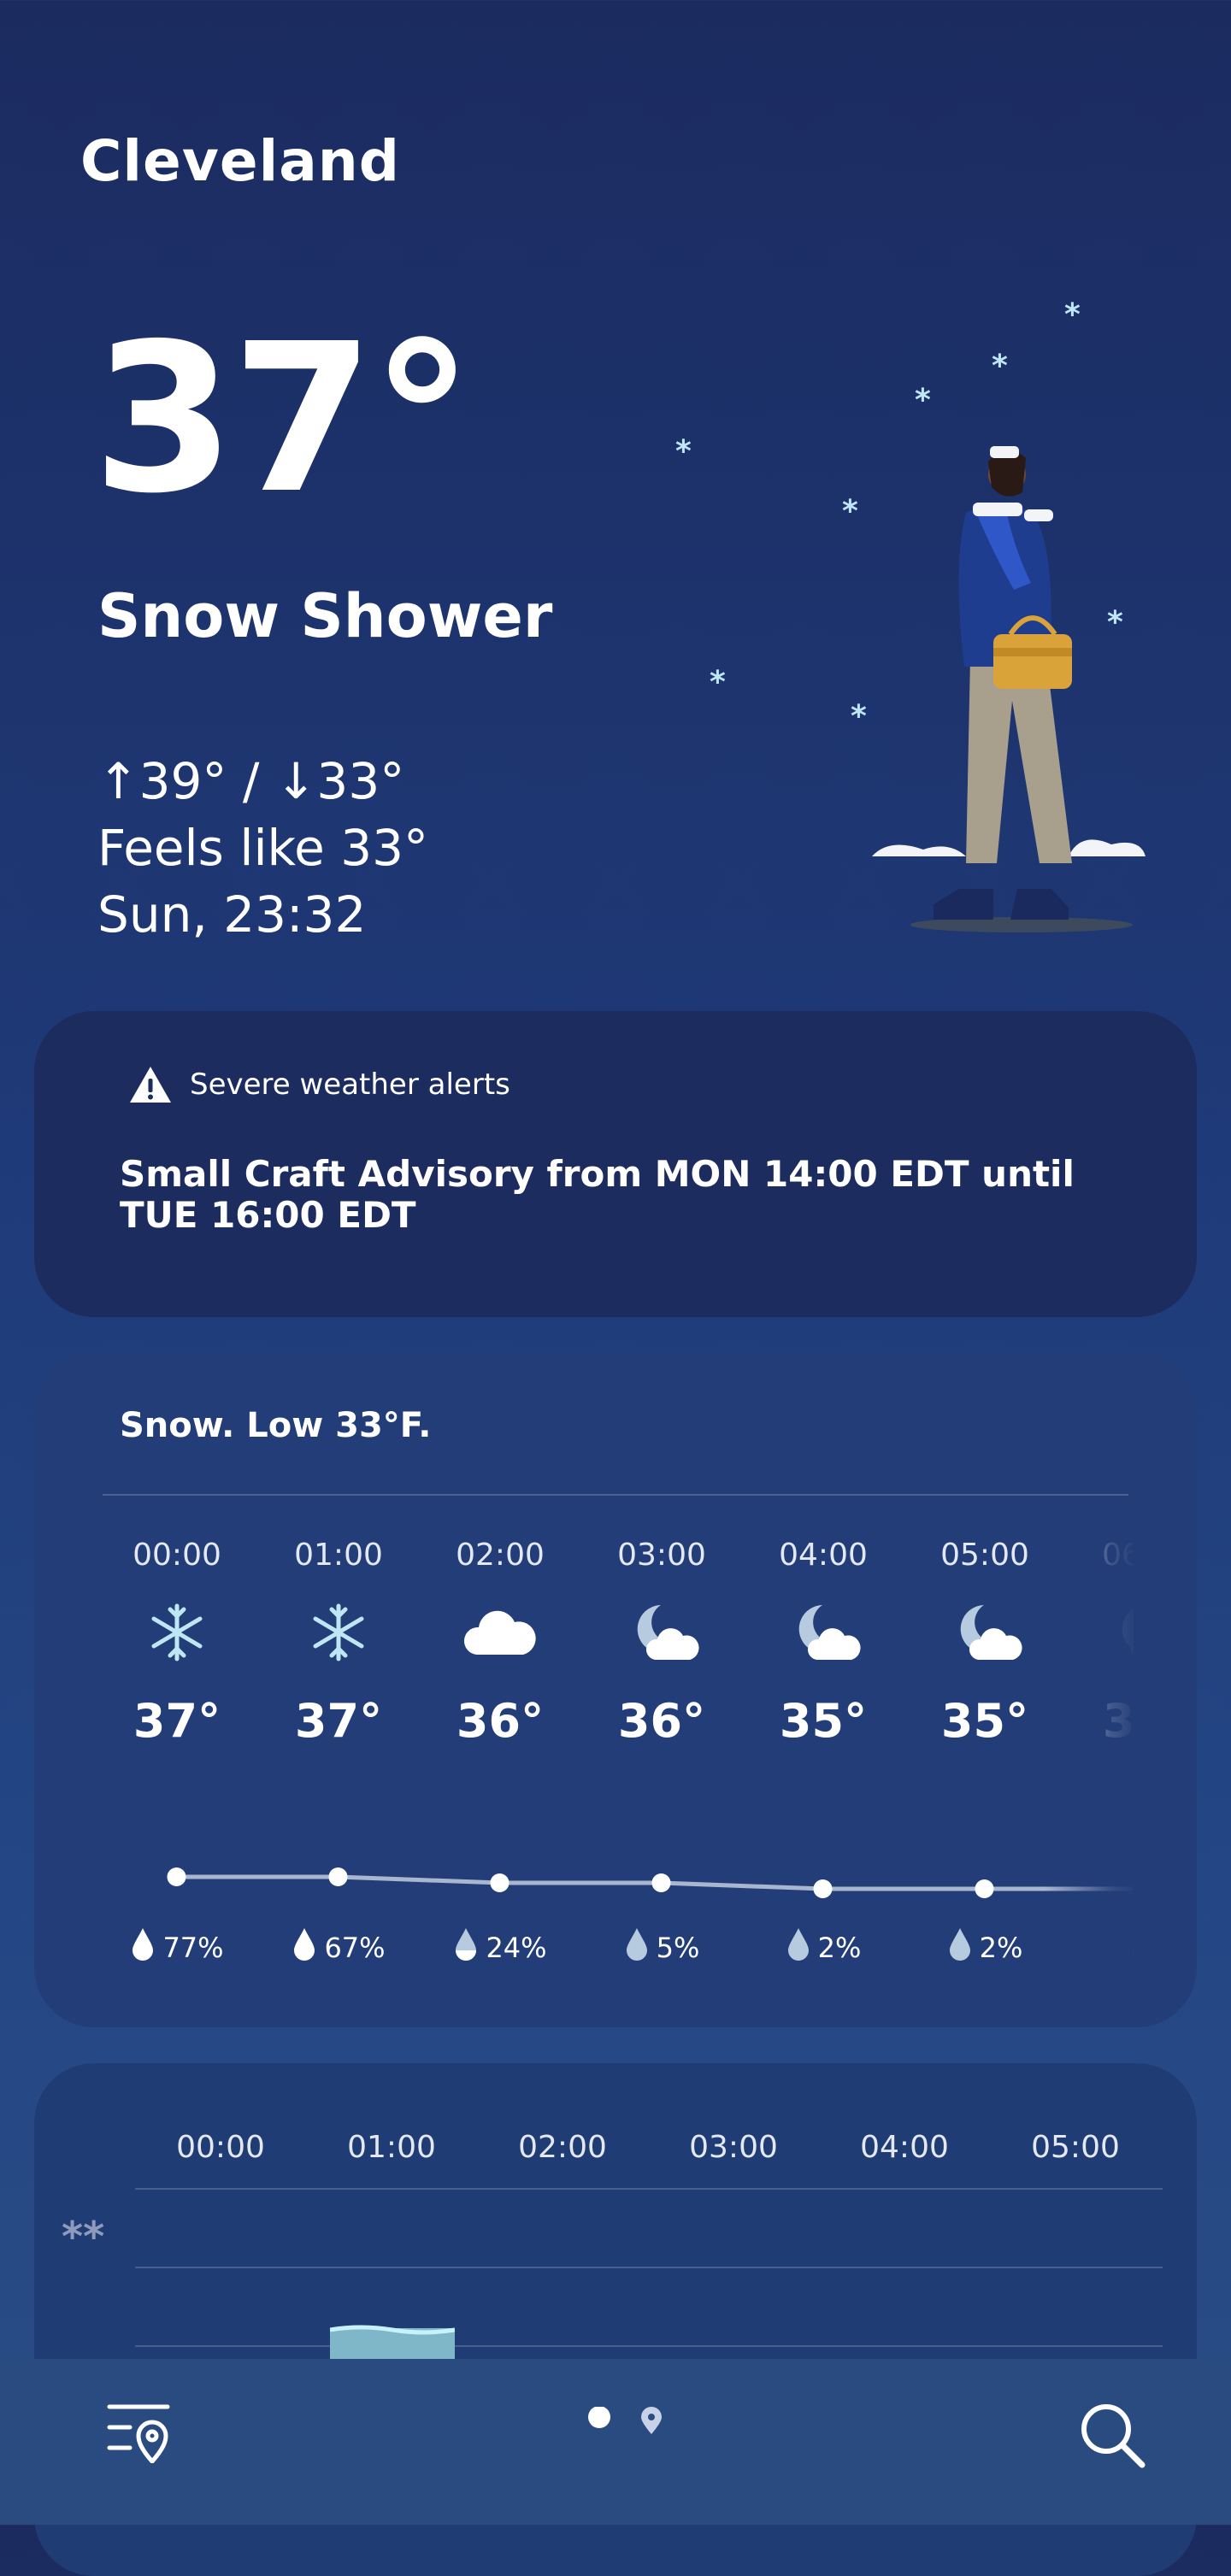  I want to click on hour-precipitation: 5%, so click(661, 1947).